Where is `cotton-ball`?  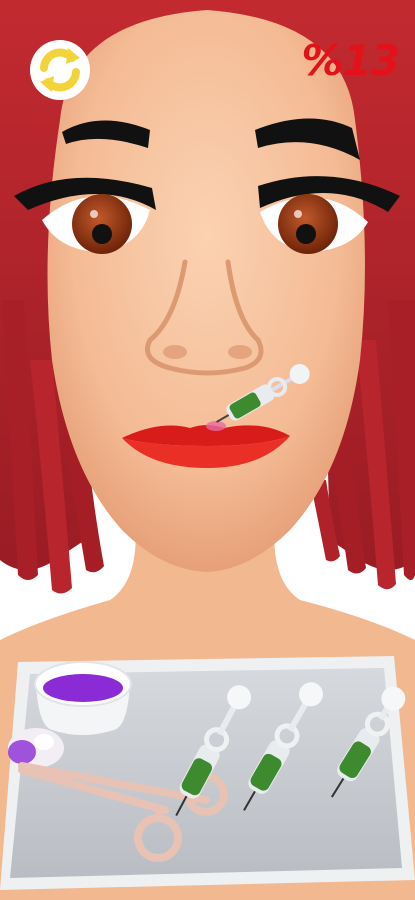 cotton-ball is located at coordinates (36, 748).